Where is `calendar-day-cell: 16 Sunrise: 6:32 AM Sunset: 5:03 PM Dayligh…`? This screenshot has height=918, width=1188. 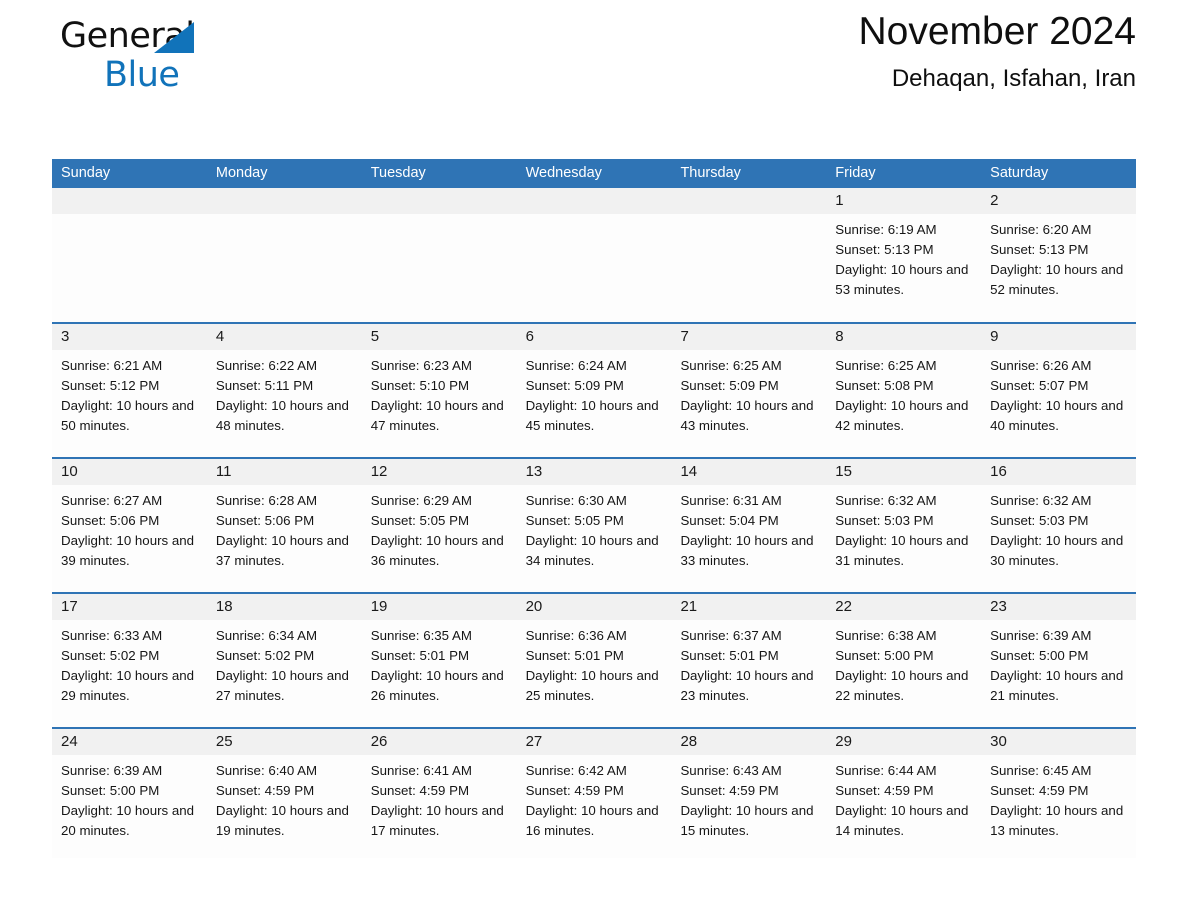 calendar-day-cell: 16 Sunrise: 6:32 AM Sunset: 5:03 PM Dayligh… is located at coordinates (1059, 525).